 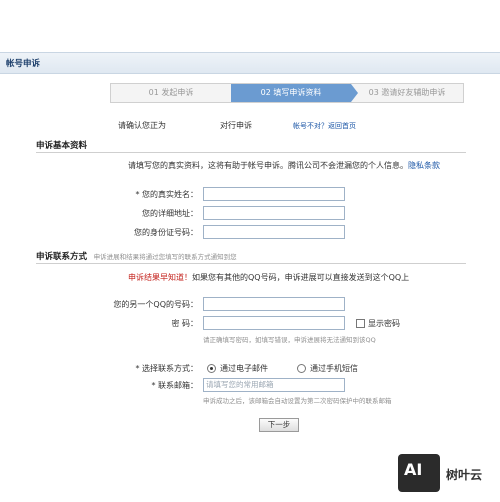 What do you see at coordinates (211, 368) in the screenshot?
I see `email-method-radio` at bounding box center [211, 368].